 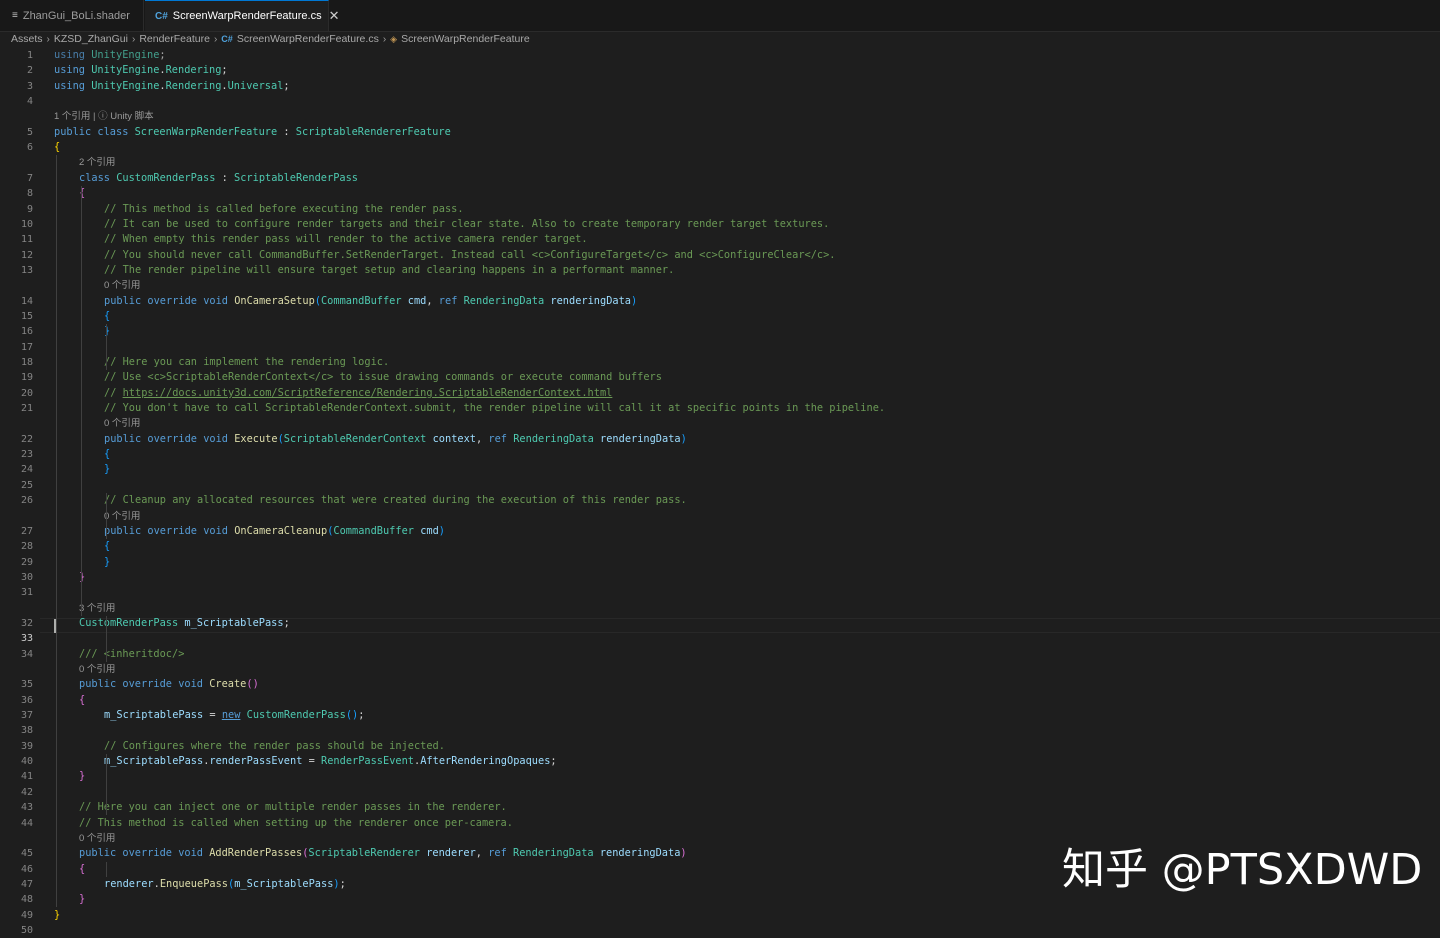 I want to click on code-line: 15 {, so click(x=720, y=316).